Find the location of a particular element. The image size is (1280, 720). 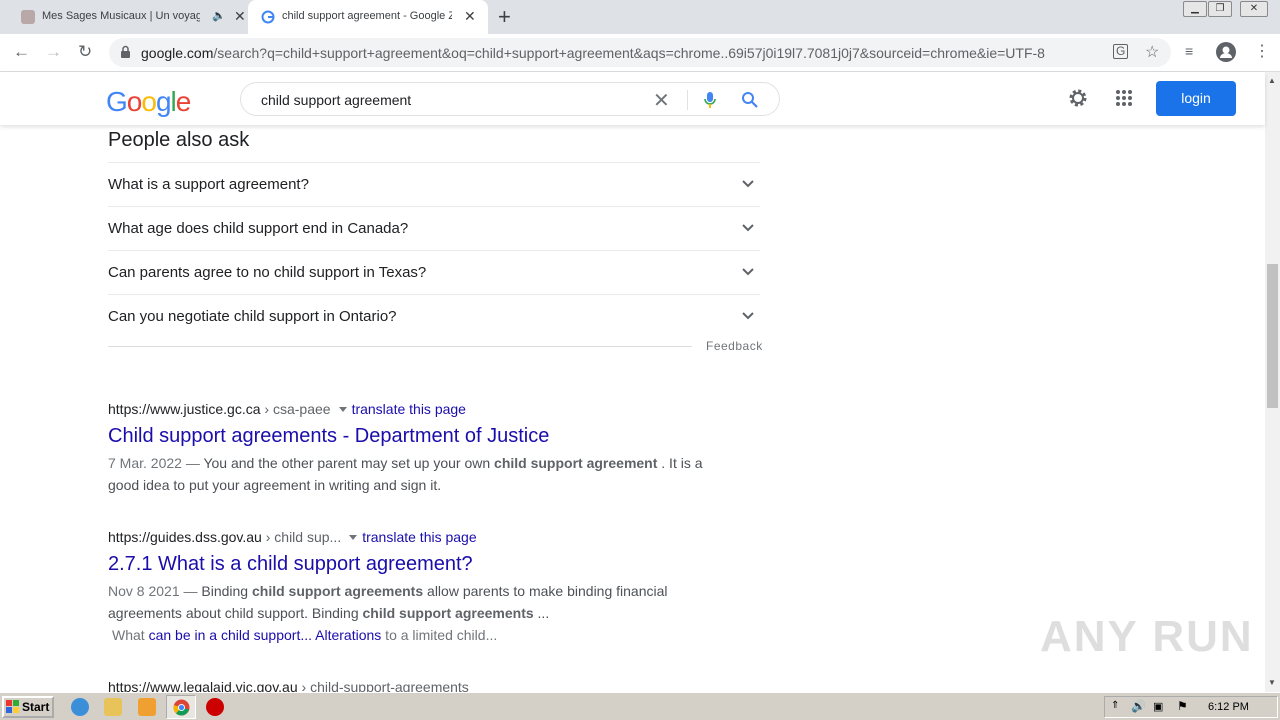

new-tab-button: + is located at coordinates (504, 17).